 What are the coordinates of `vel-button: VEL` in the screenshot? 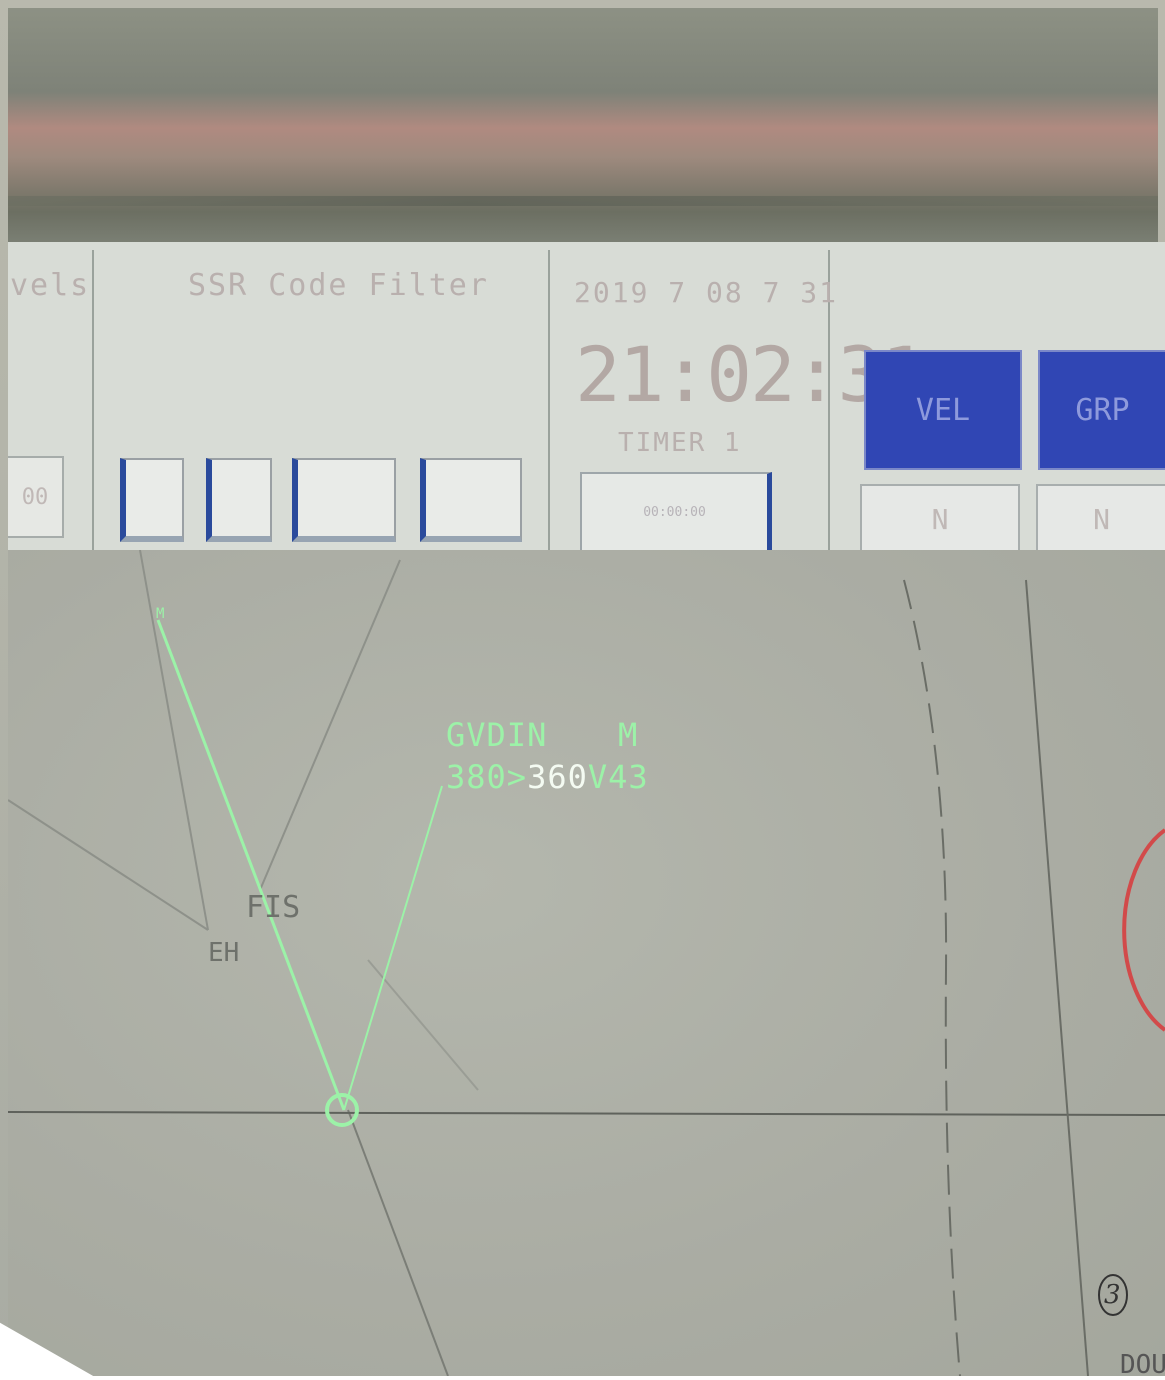 It's located at (943, 410).